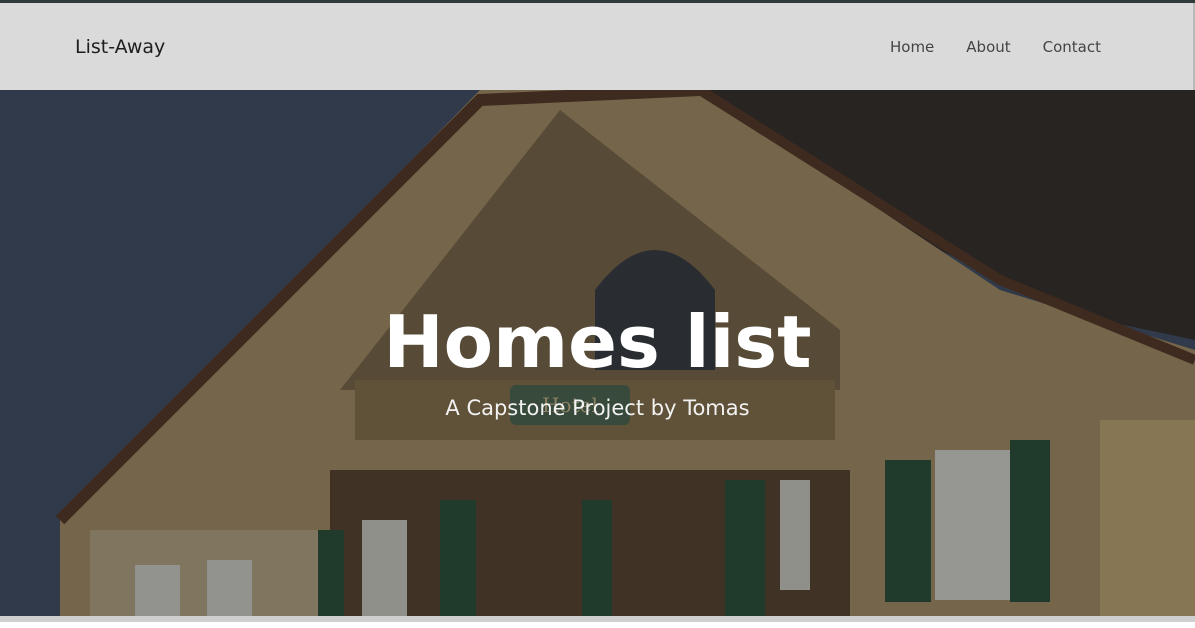 This screenshot has width=1195, height=628. What do you see at coordinates (912, 47) in the screenshot?
I see `nav-link-home: Home` at bounding box center [912, 47].